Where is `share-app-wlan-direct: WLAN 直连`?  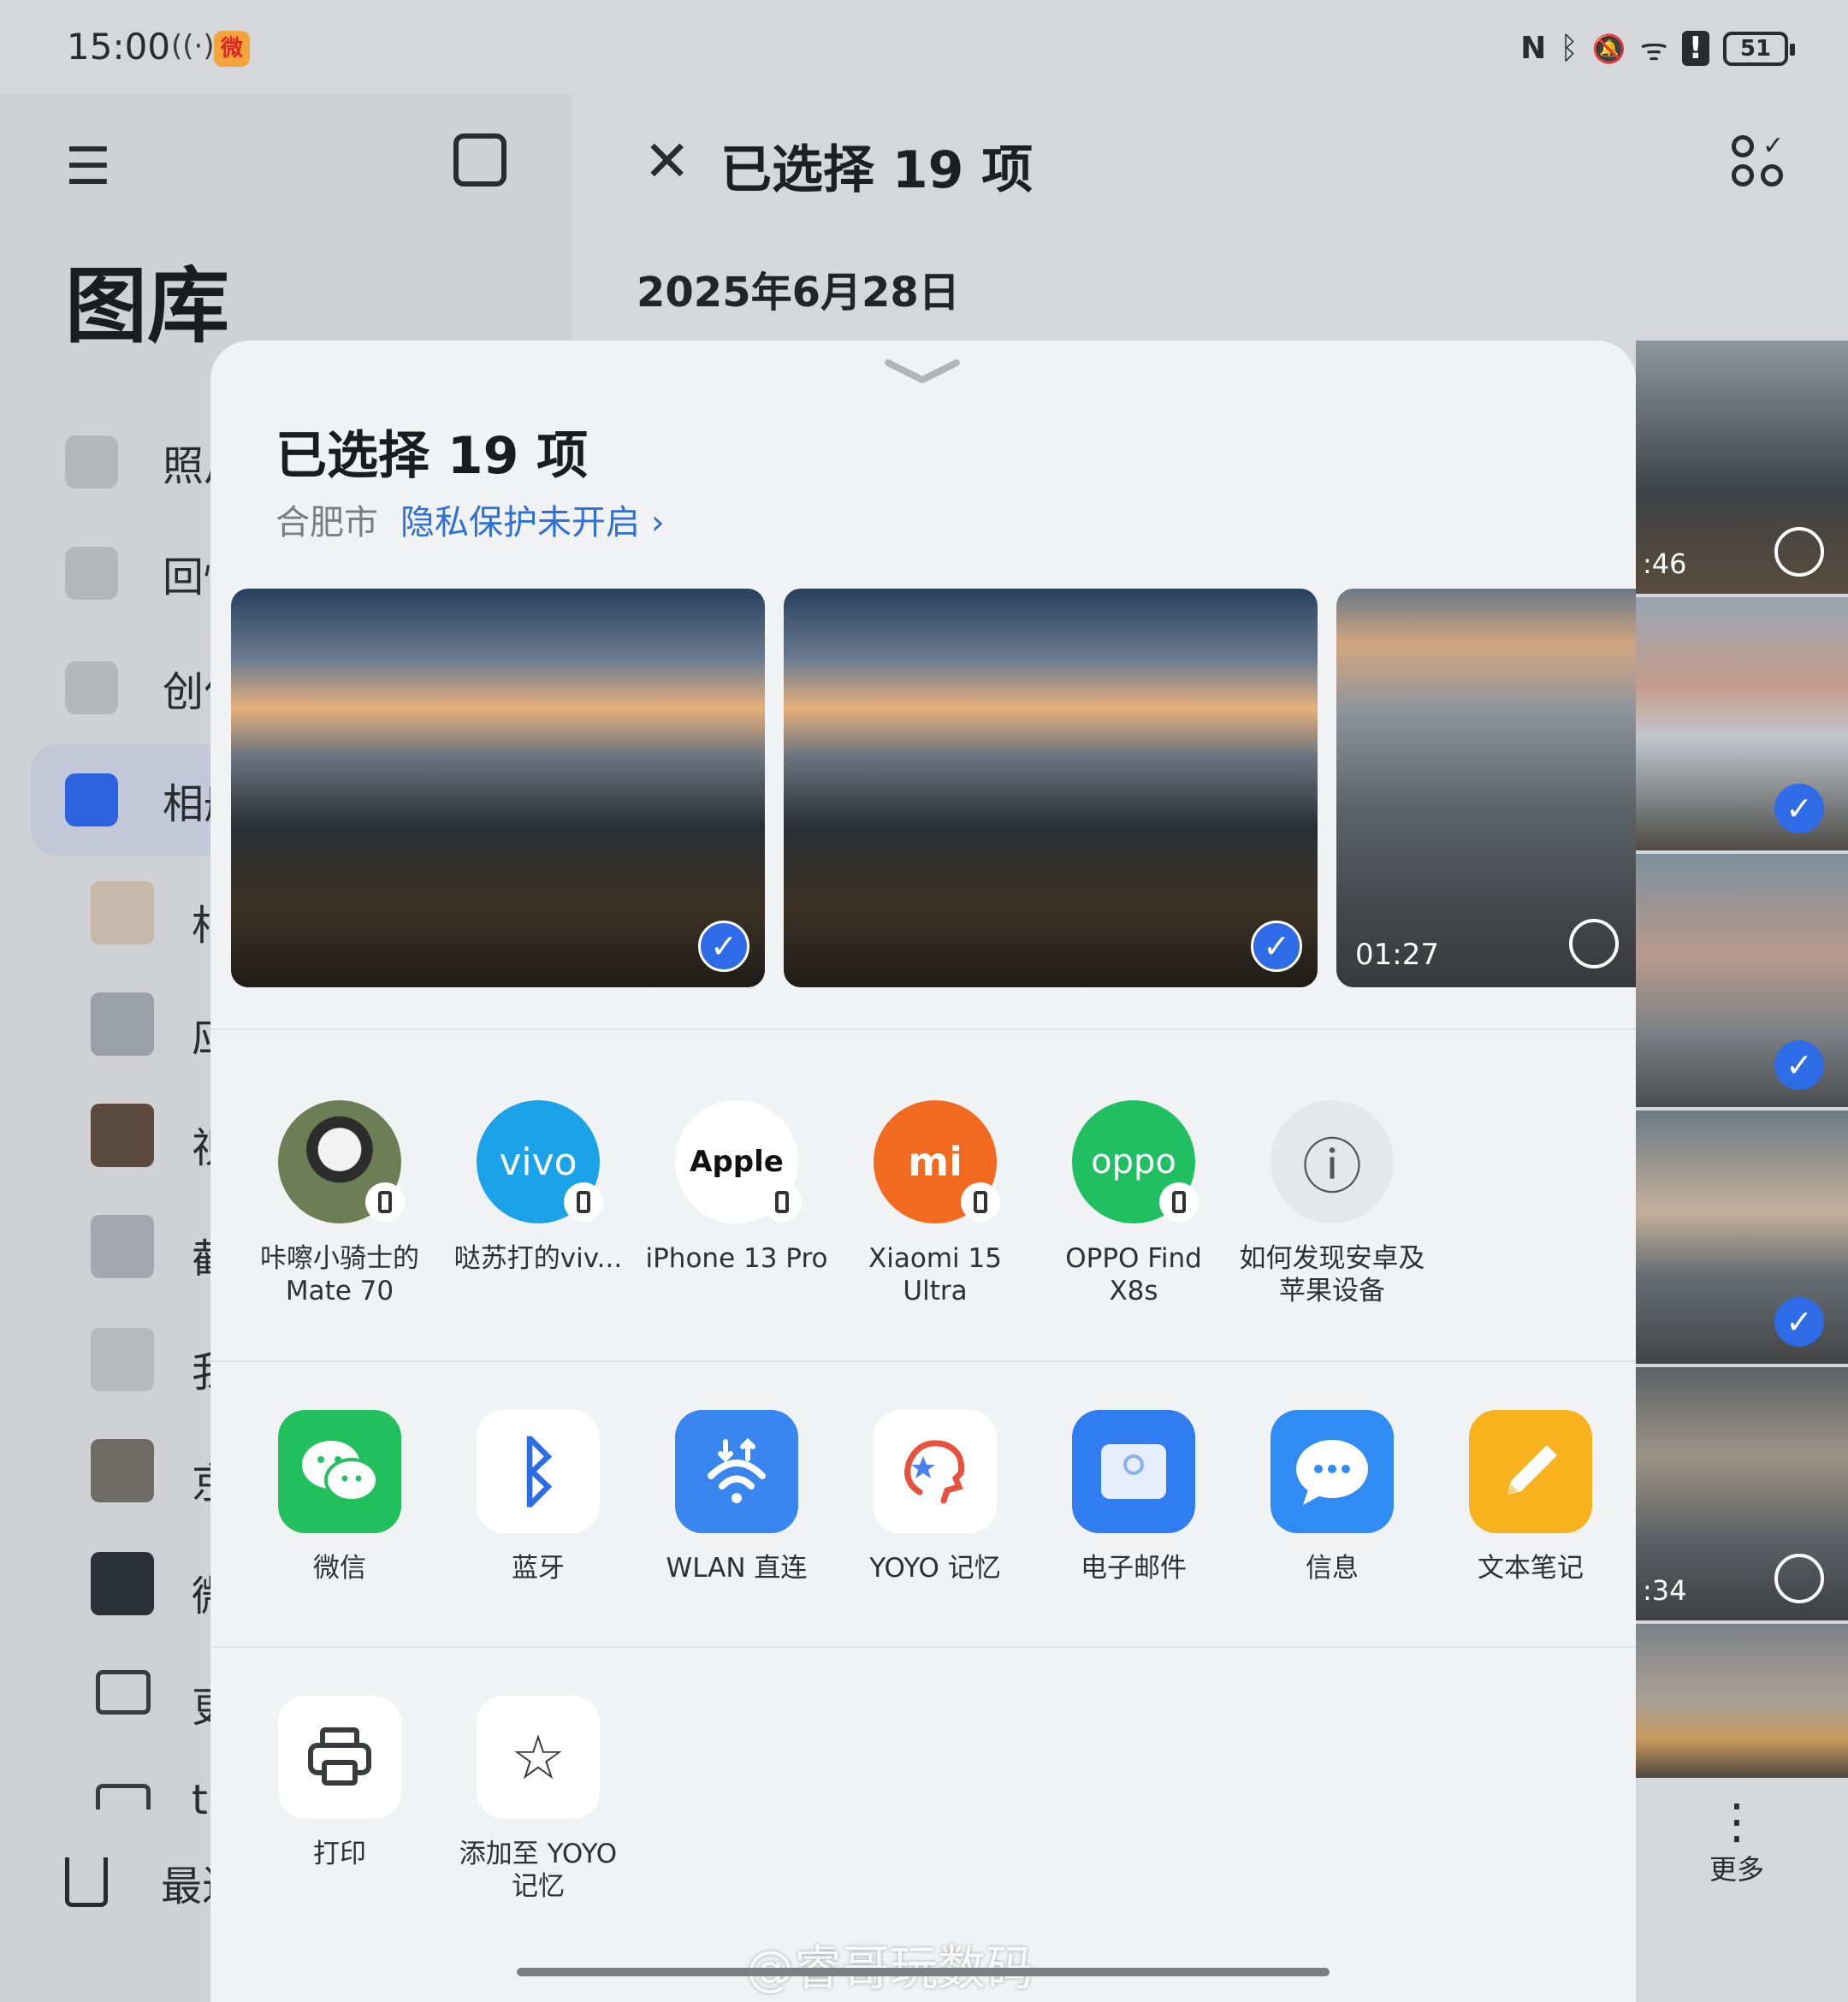 share-app-wlan-direct: WLAN 直连 is located at coordinates (736, 1497).